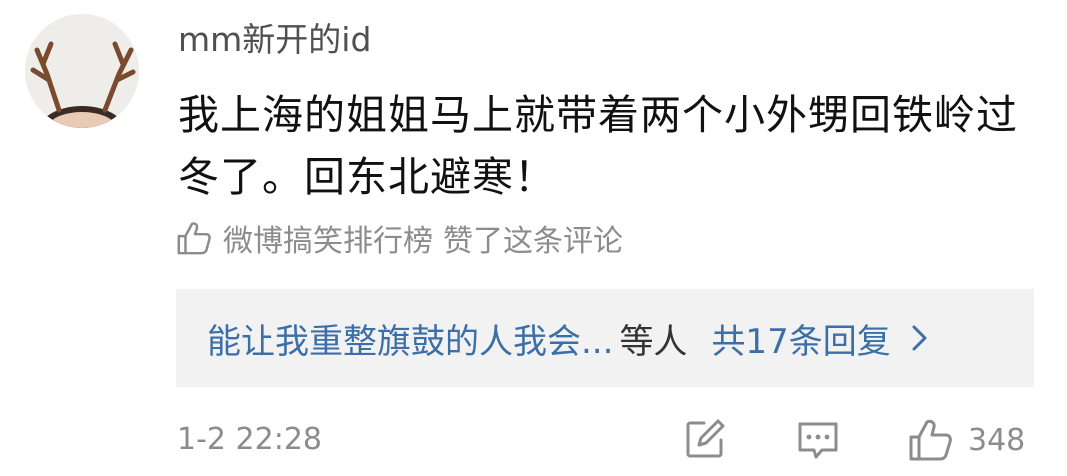  I want to click on thumb-up-icon, so click(930, 440).